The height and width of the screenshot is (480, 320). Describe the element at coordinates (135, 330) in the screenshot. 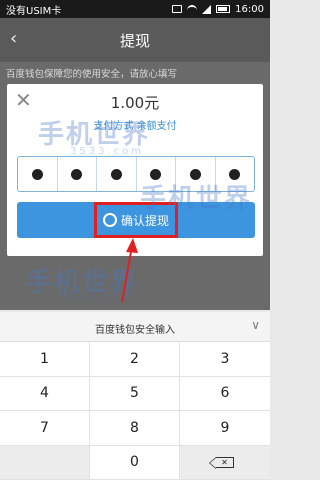

I see `keyboard-title: 百度钱包安全输入` at that location.